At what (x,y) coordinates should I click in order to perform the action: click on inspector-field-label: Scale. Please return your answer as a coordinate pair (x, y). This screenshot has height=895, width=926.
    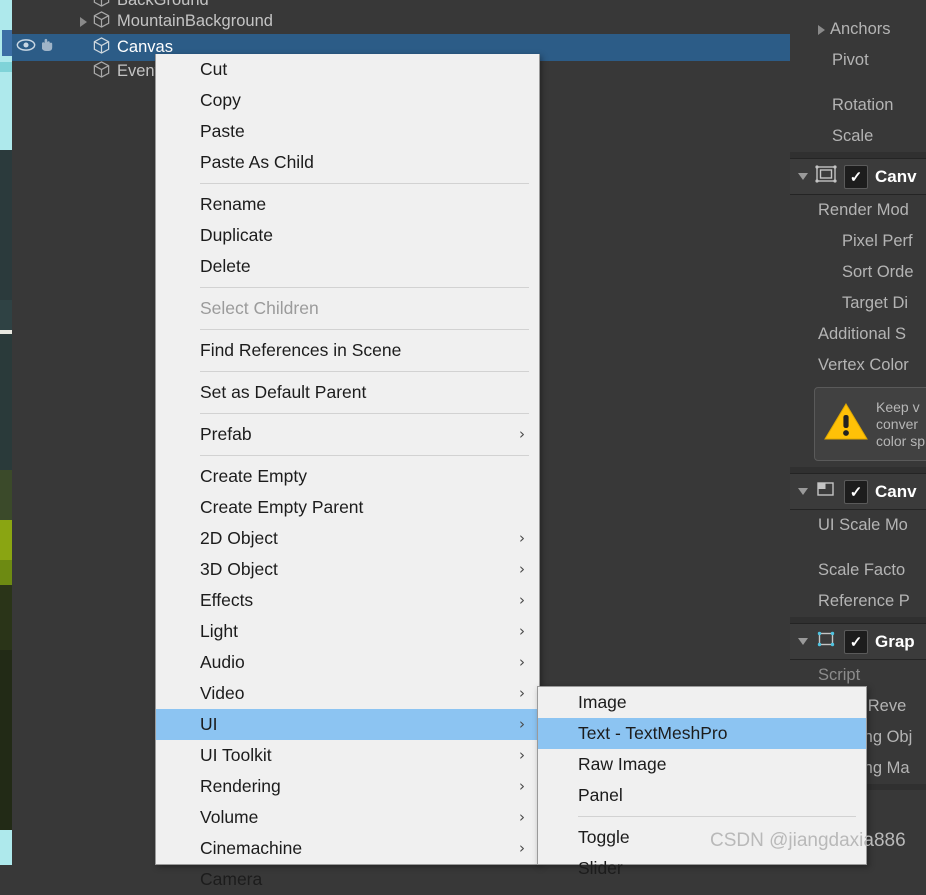
    Looking at the image, I should click on (853, 136).